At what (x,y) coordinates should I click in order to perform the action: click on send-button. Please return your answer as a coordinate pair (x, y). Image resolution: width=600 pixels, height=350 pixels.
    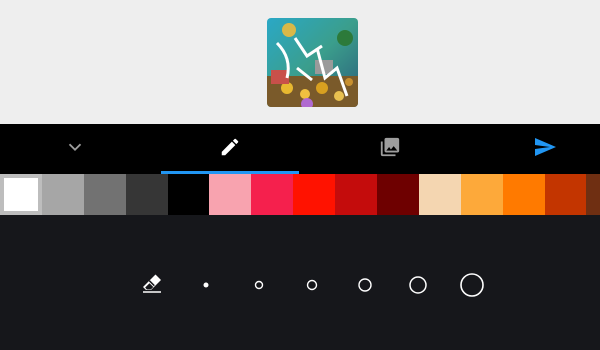
    Looking at the image, I should click on (535, 149).